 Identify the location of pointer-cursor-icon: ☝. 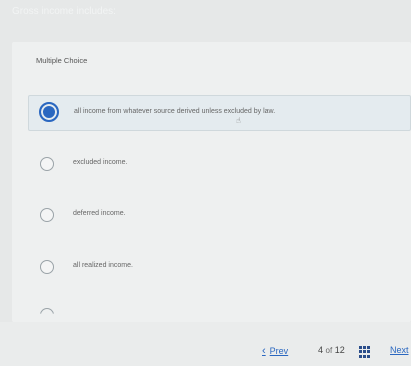
(238, 120).